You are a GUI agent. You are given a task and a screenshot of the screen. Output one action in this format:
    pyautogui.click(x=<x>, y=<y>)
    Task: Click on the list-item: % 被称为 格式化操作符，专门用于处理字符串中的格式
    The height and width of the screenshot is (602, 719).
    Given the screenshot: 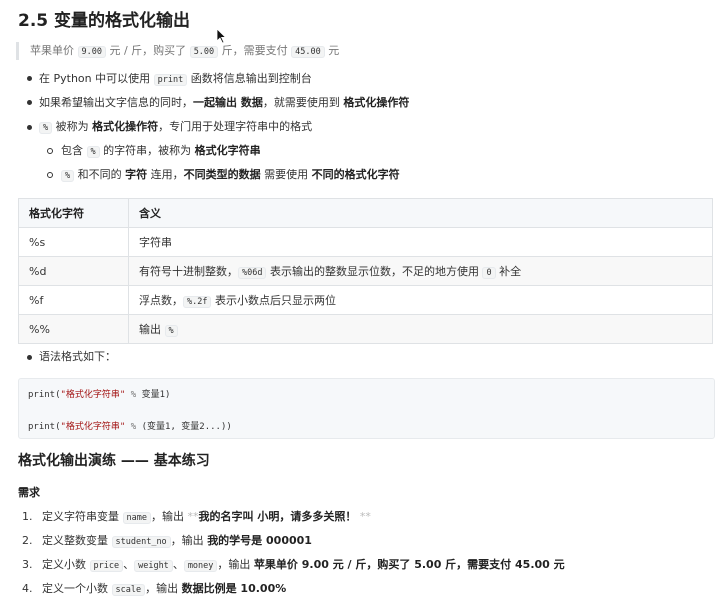 What is the action you would take?
    pyautogui.click(x=175, y=127)
    